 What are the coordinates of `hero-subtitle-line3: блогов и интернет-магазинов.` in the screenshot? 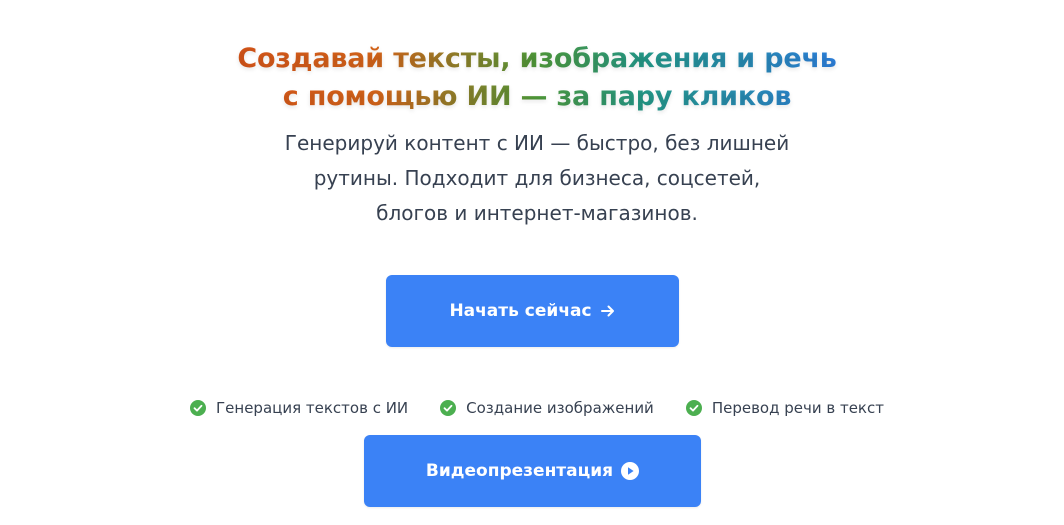 It's located at (537, 213).